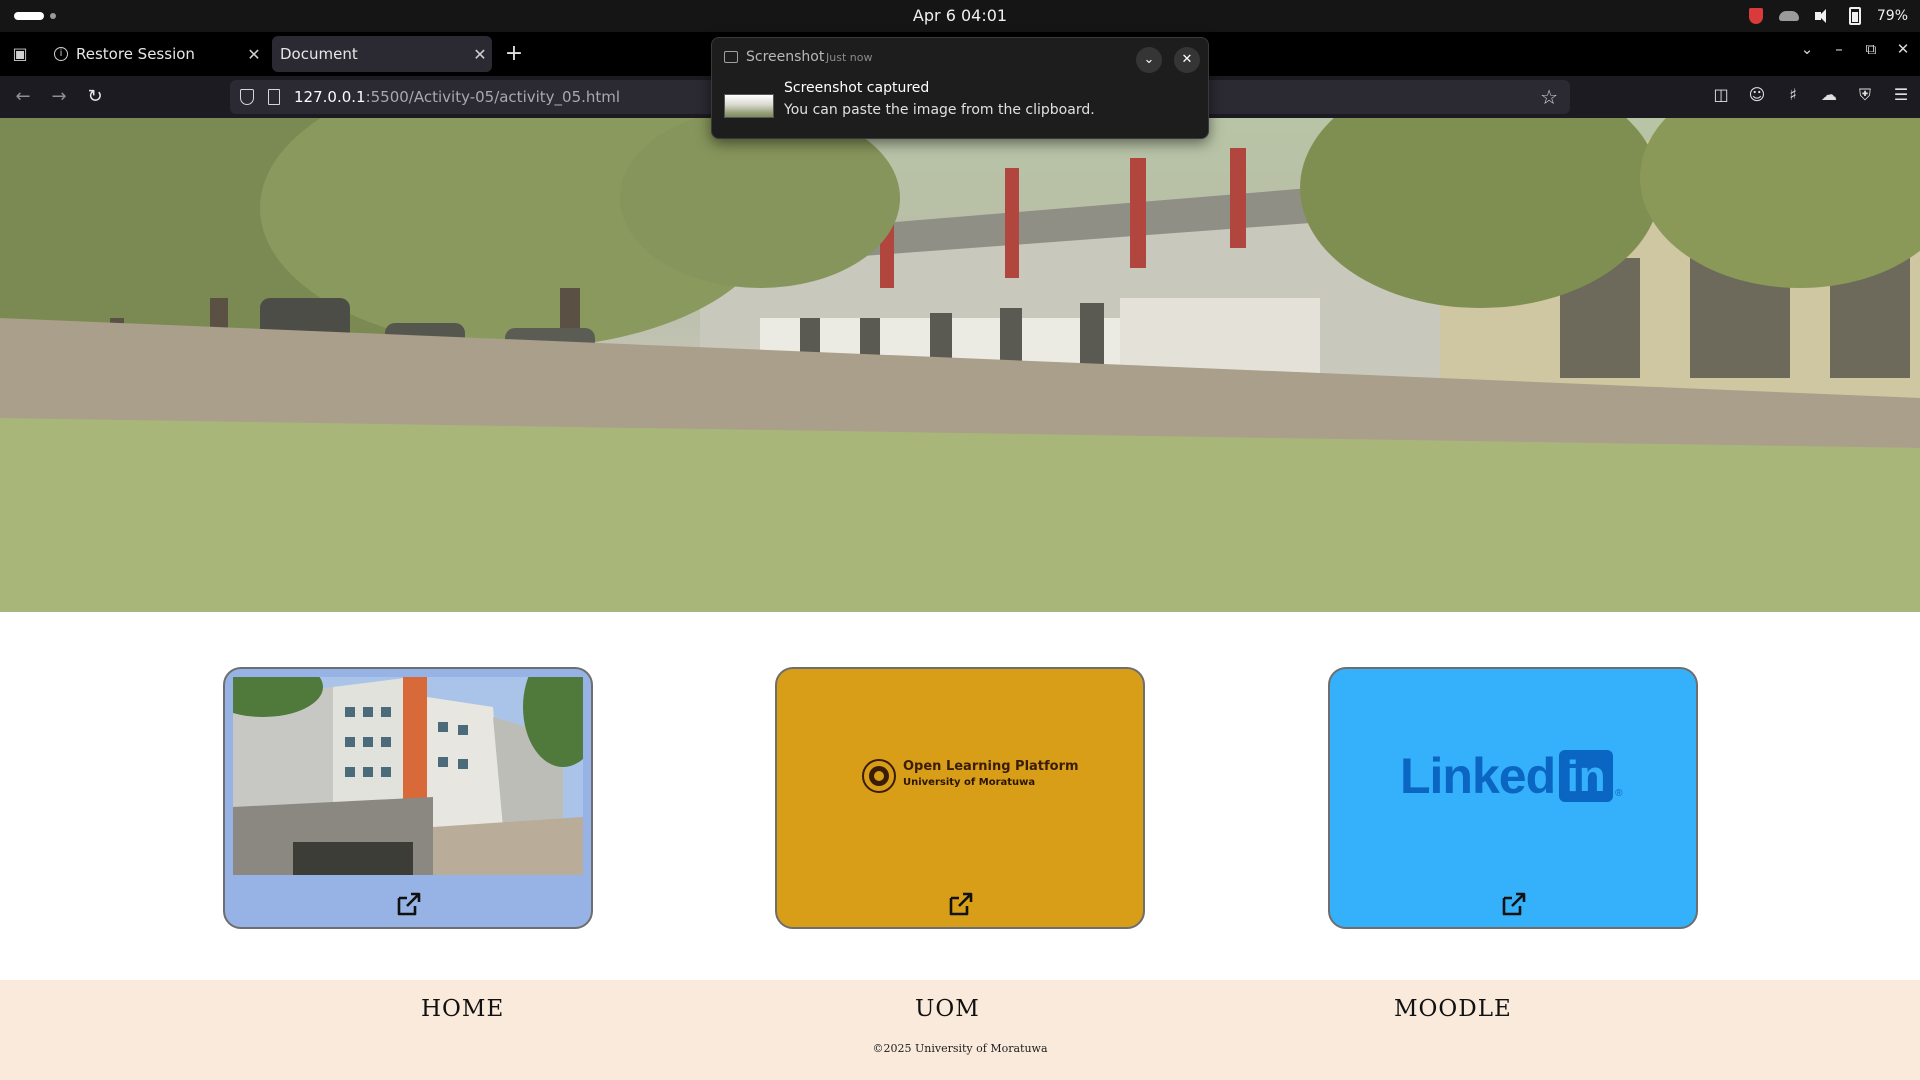  I want to click on pocket-icon: ◫, so click(1721, 95).